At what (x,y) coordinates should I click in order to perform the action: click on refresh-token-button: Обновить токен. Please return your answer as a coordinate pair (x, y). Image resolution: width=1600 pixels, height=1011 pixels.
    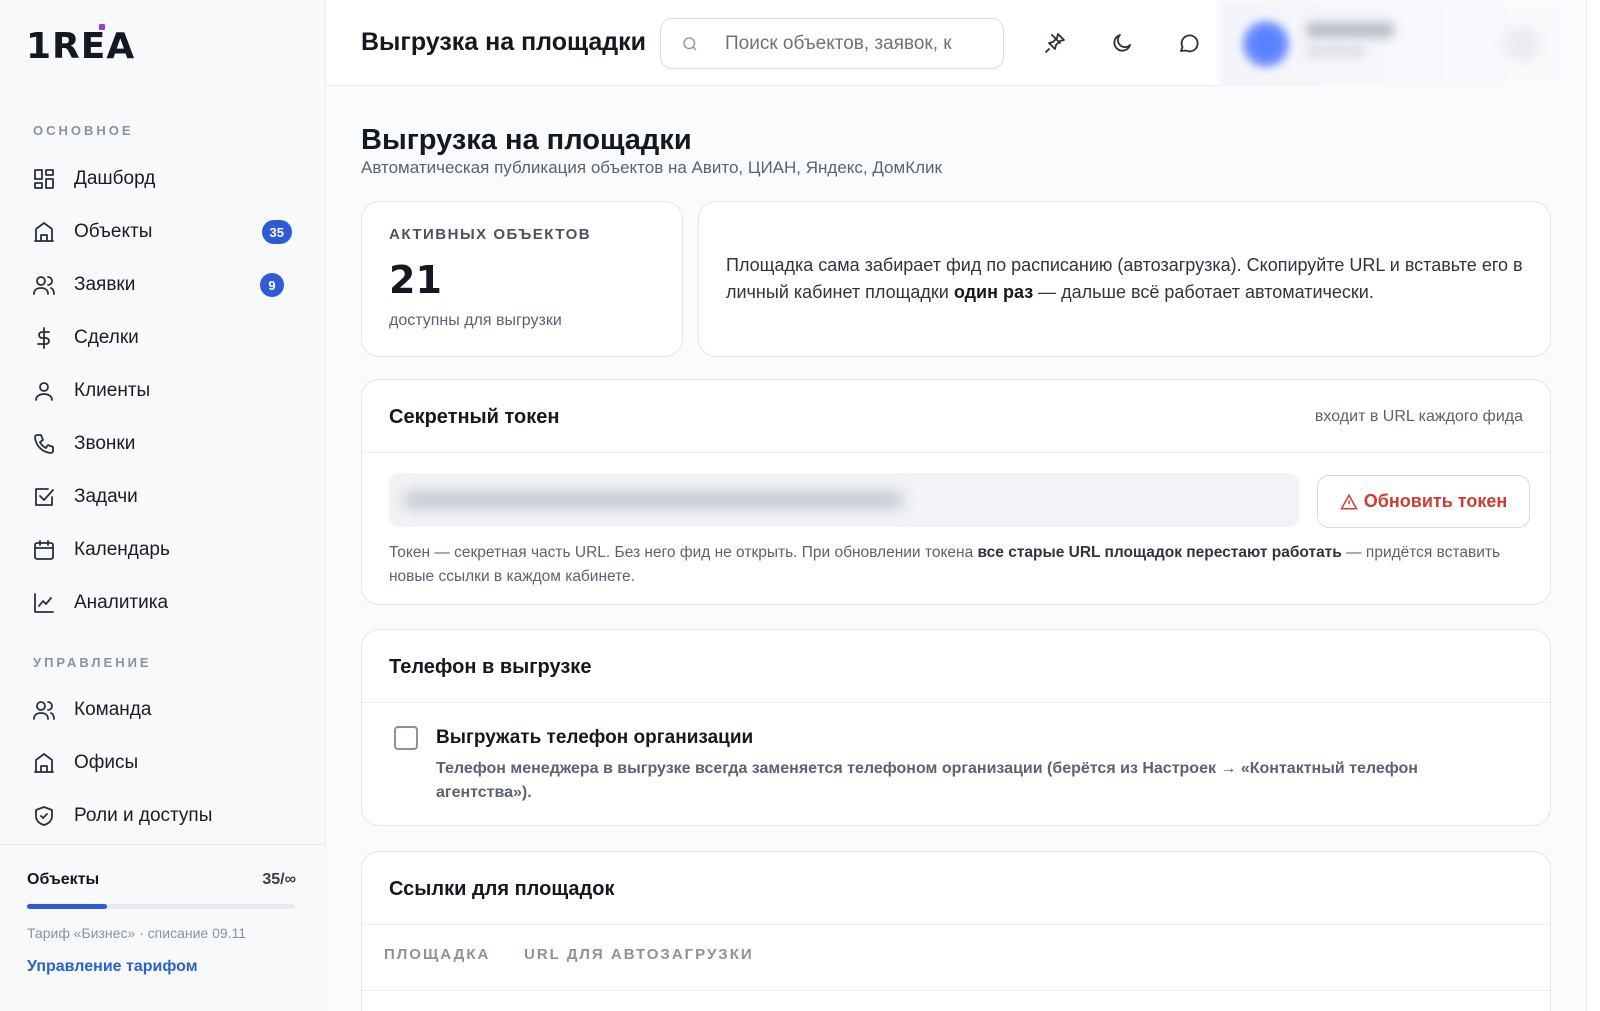
    Looking at the image, I should click on (1423, 501).